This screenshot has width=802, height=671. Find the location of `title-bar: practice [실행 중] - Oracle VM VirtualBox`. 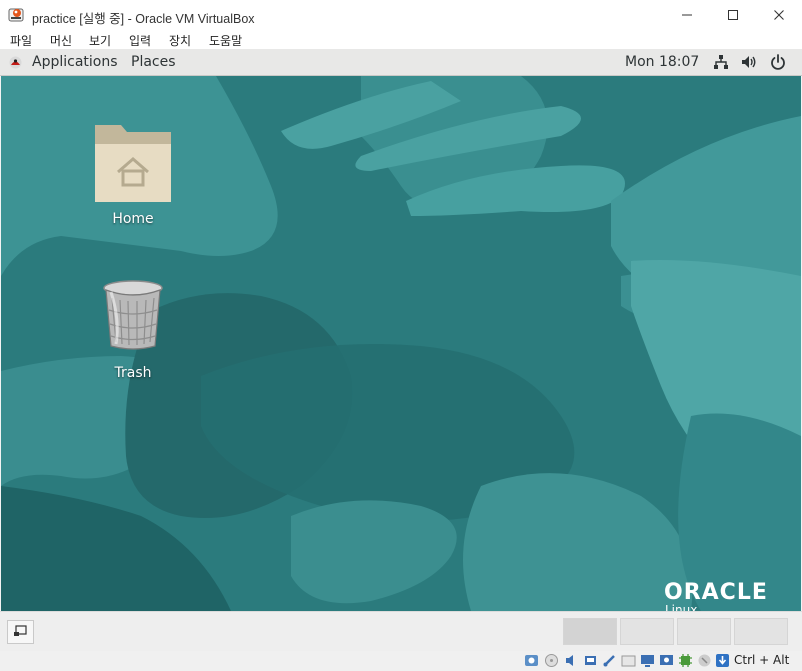

title-bar: practice [실행 중] - Oracle VM VirtualBox is located at coordinates (401, 15).